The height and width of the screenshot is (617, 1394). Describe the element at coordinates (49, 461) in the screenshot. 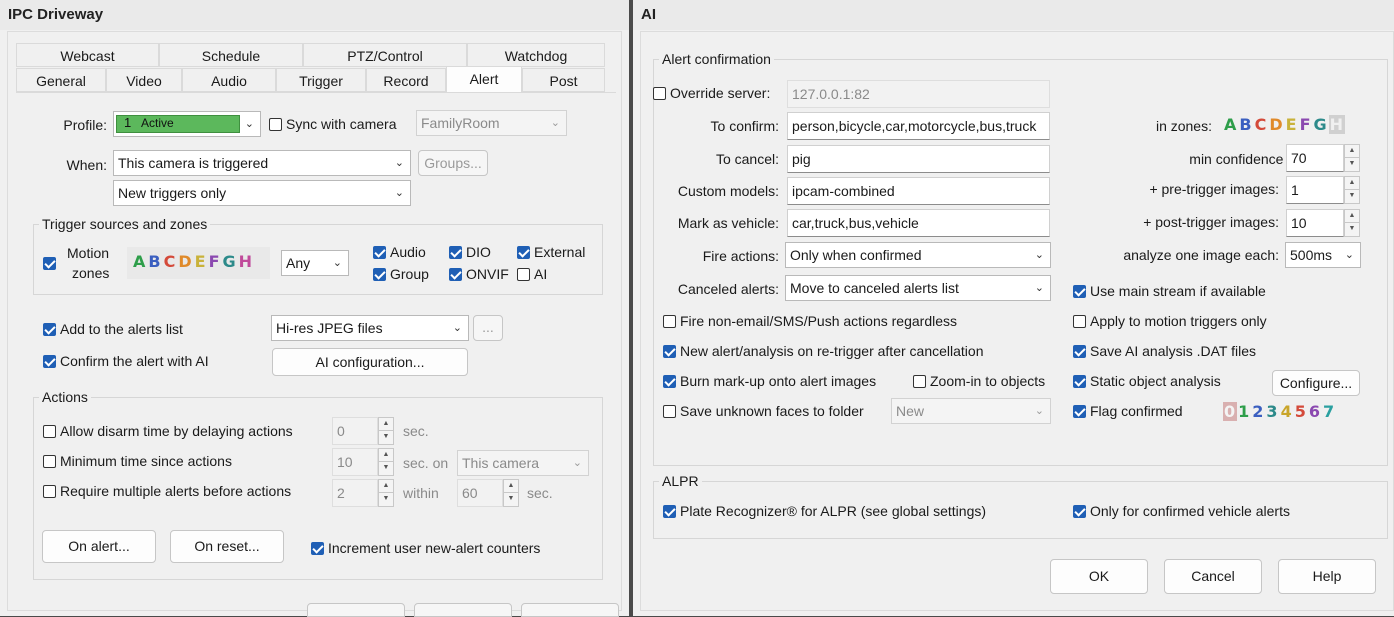

I see `min-time-checkbox` at that location.